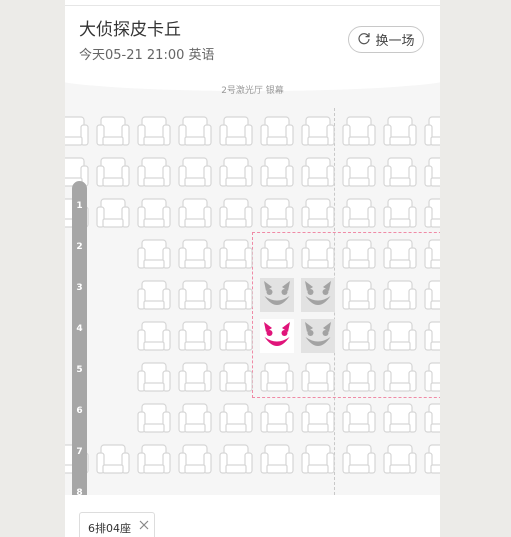  I want to click on row-number: 8, so click(79, 491).